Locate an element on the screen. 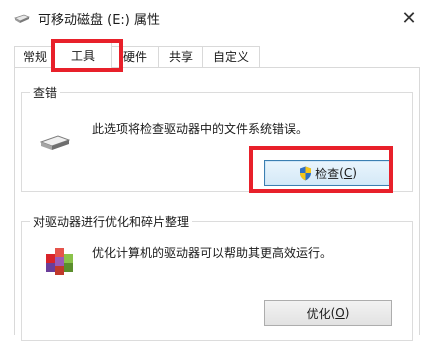 This screenshot has width=432, height=341. error-check-description: 此选项将检查驱动器中的文件系统错误。 is located at coordinates (200, 129).